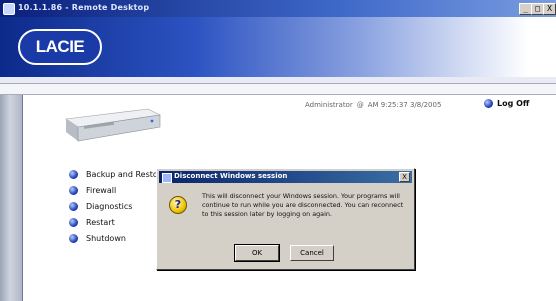 The image size is (556, 301). Describe the element at coordinates (84, 7) in the screenshot. I see `window-title: 10.1.1.86 - Remote Desktop` at that location.